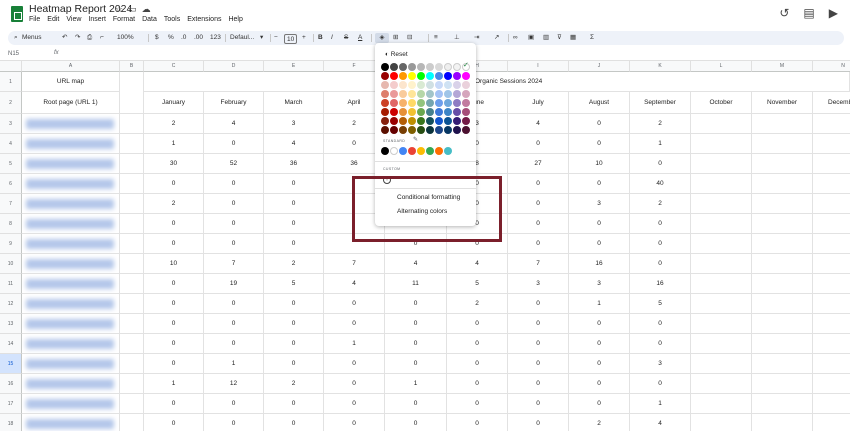 The image size is (850, 431). What do you see at coordinates (360, 38) in the screenshot?
I see `text-color-button: A` at bounding box center [360, 38].